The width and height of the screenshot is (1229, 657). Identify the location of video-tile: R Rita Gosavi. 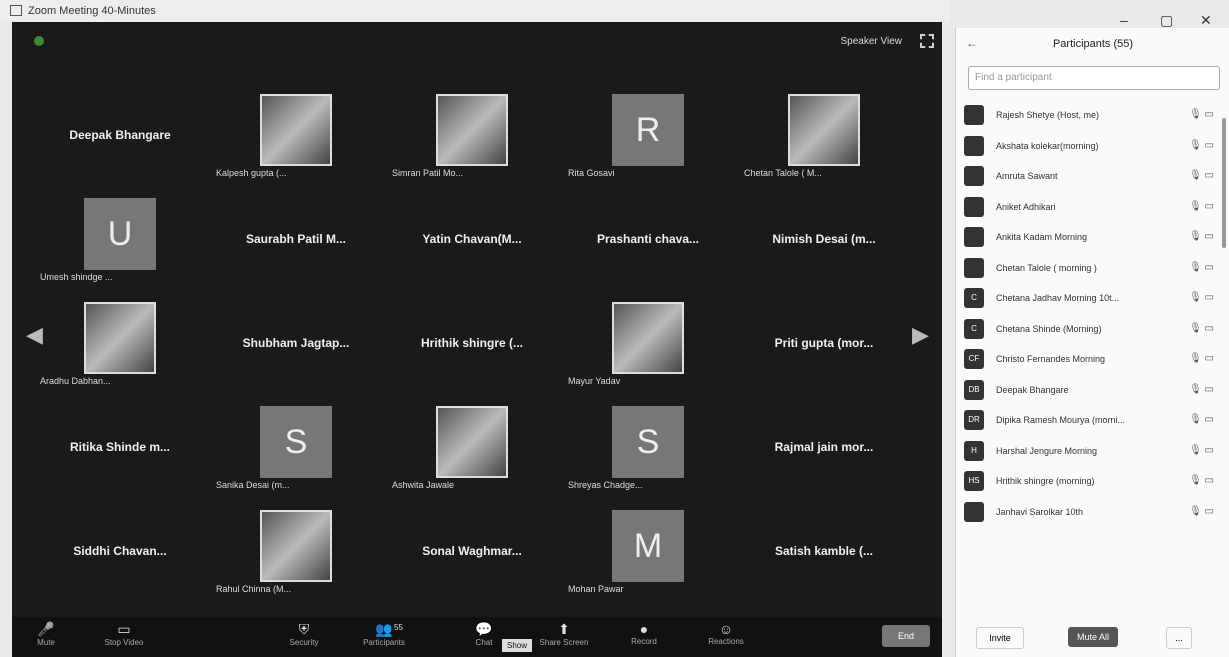
(648, 144).